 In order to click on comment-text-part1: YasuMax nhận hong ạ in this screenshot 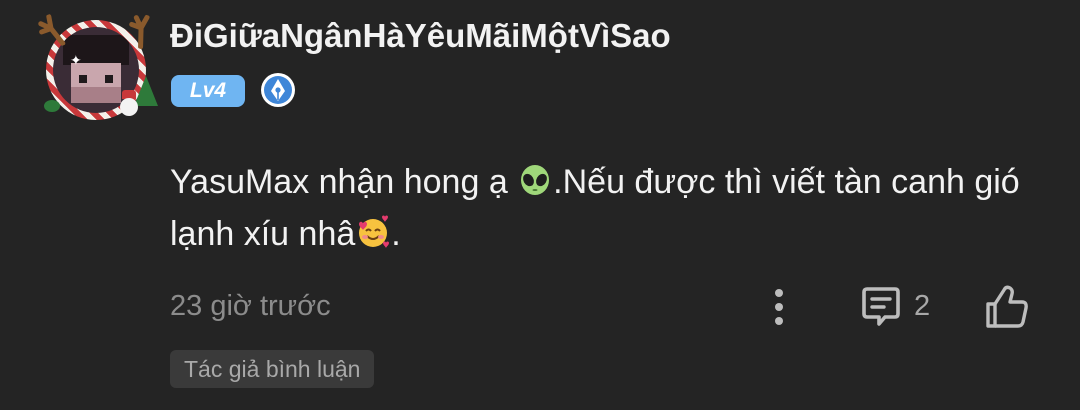, I will do `click(344, 182)`.